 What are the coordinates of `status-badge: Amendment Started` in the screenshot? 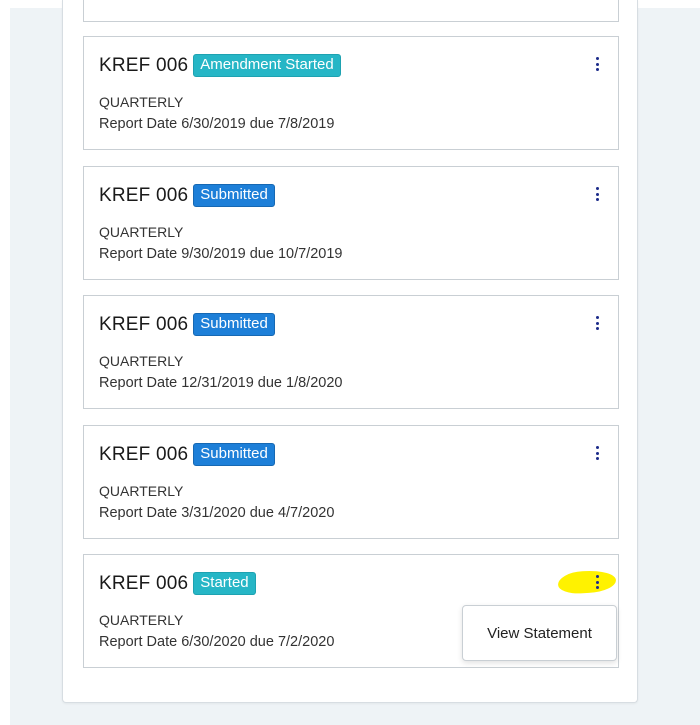 It's located at (267, 65).